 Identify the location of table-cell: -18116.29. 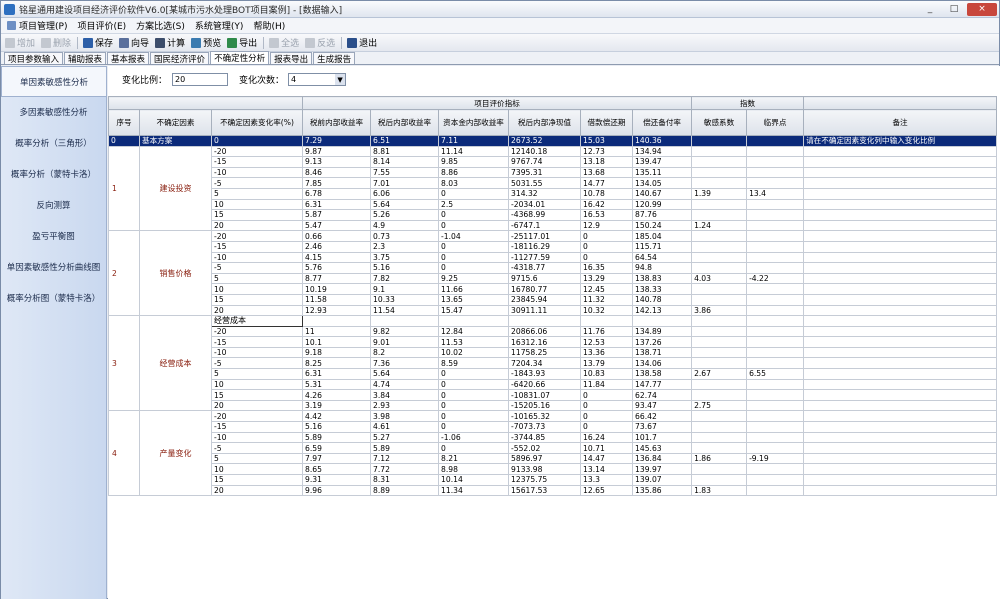
(545, 246).